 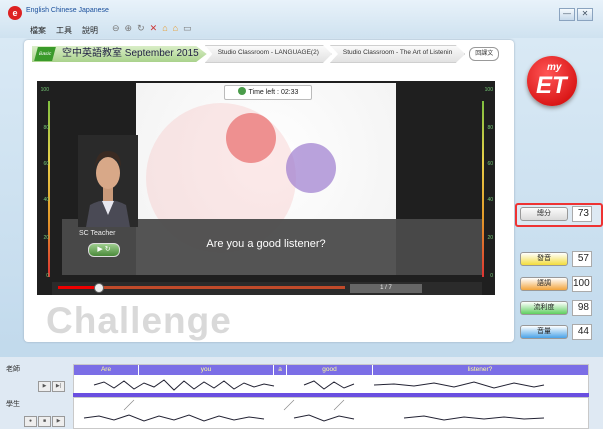 I want to click on close-button: ✕, so click(x=585, y=14).